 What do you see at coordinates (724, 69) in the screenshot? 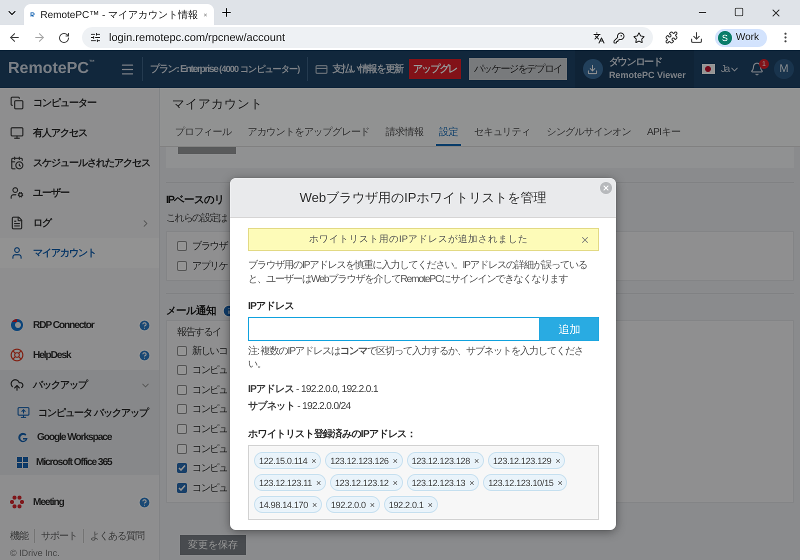
I see `language-selector: Ja` at bounding box center [724, 69].